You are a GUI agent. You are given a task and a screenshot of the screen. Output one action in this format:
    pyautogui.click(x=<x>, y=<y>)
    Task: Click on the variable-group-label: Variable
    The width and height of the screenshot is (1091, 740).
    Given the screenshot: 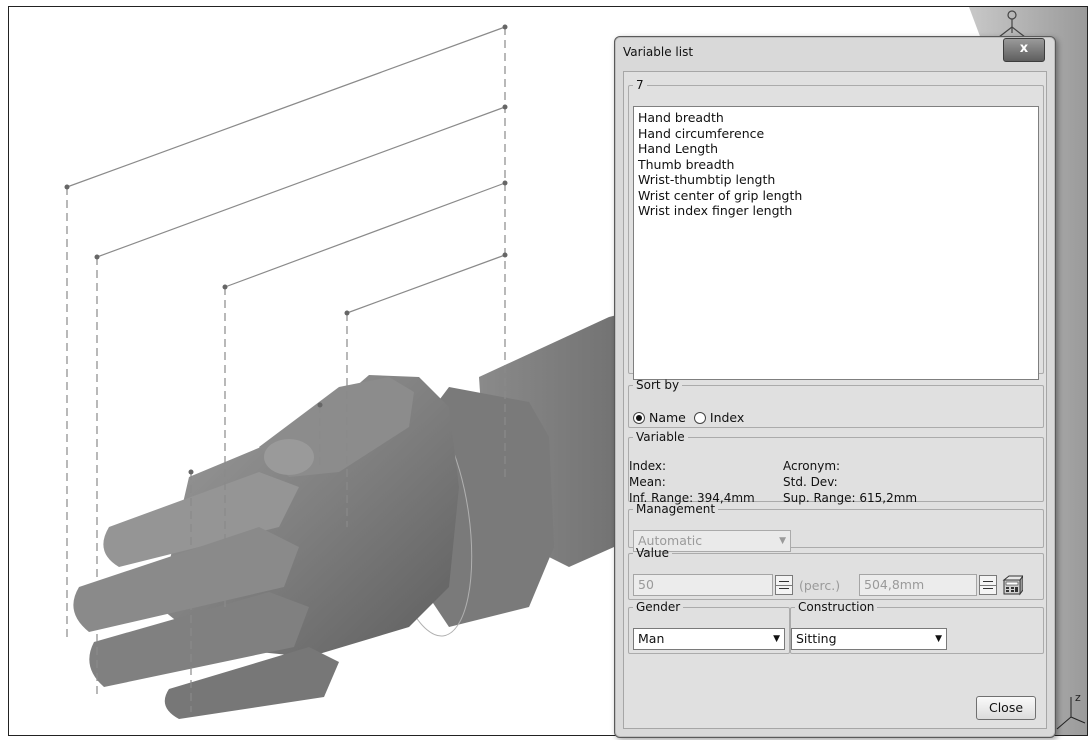 What is the action you would take?
    pyautogui.click(x=660, y=437)
    